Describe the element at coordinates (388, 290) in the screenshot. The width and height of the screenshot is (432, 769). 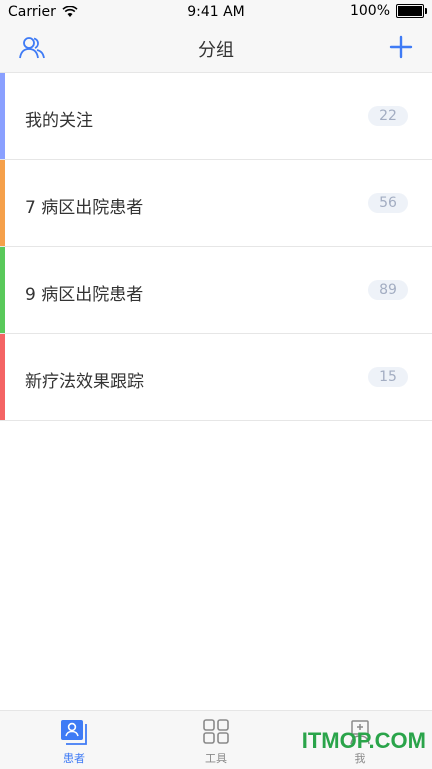
I see `group-count-badge: 89` at that location.